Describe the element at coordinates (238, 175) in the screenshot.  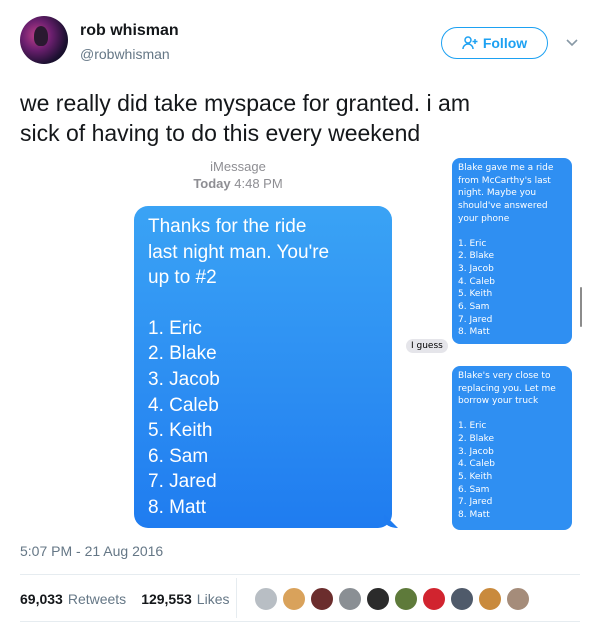
I see `imessage-header: iMessage Today 4:48 PM` at that location.